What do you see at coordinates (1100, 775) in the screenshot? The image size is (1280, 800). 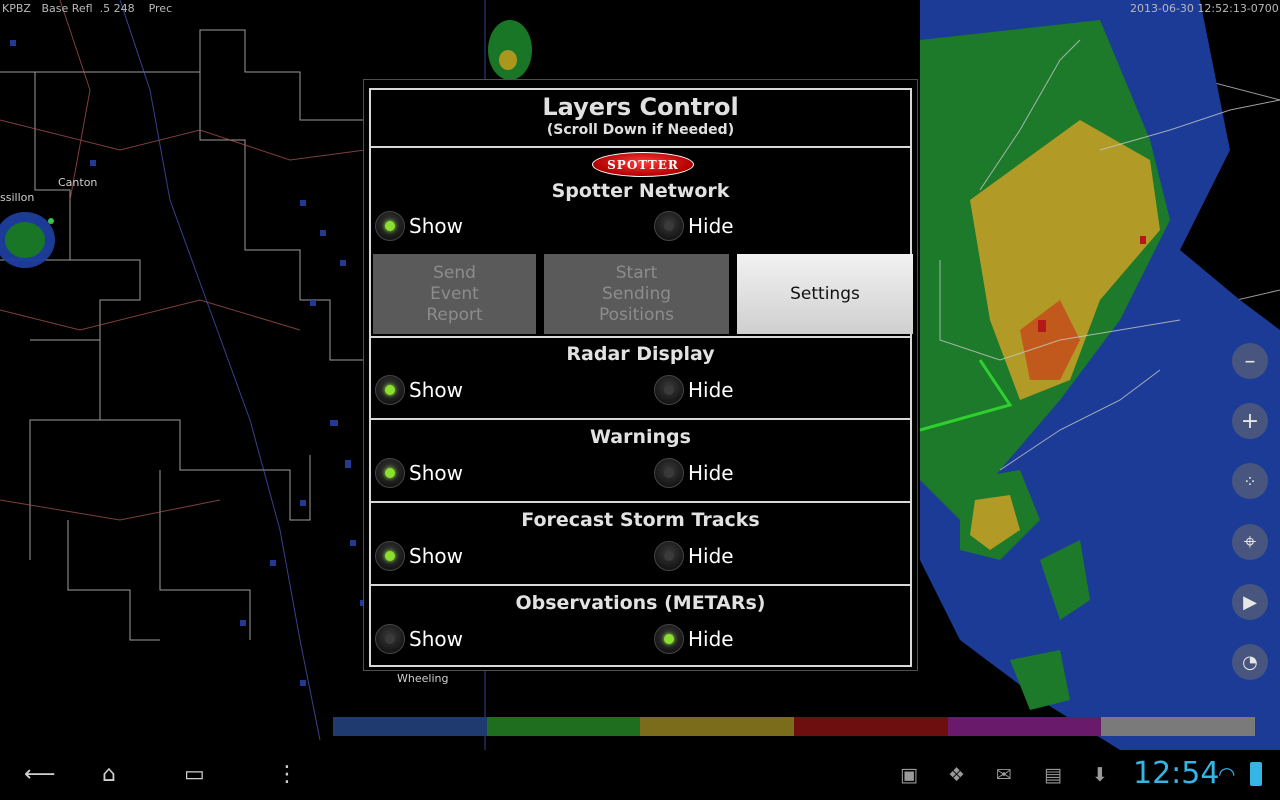 I see `download-icon: ⬇` at bounding box center [1100, 775].